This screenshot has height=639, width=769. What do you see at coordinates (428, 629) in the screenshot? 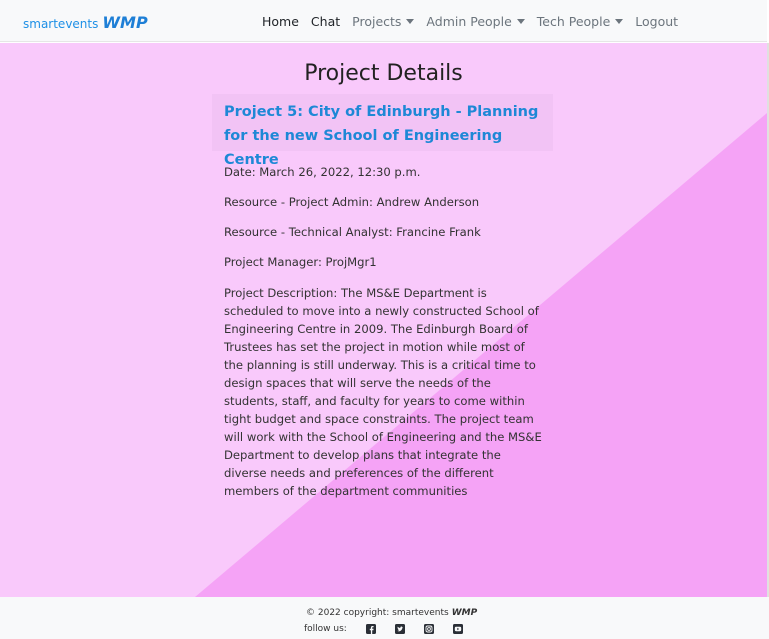
I see `instagram-icon` at bounding box center [428, 629].